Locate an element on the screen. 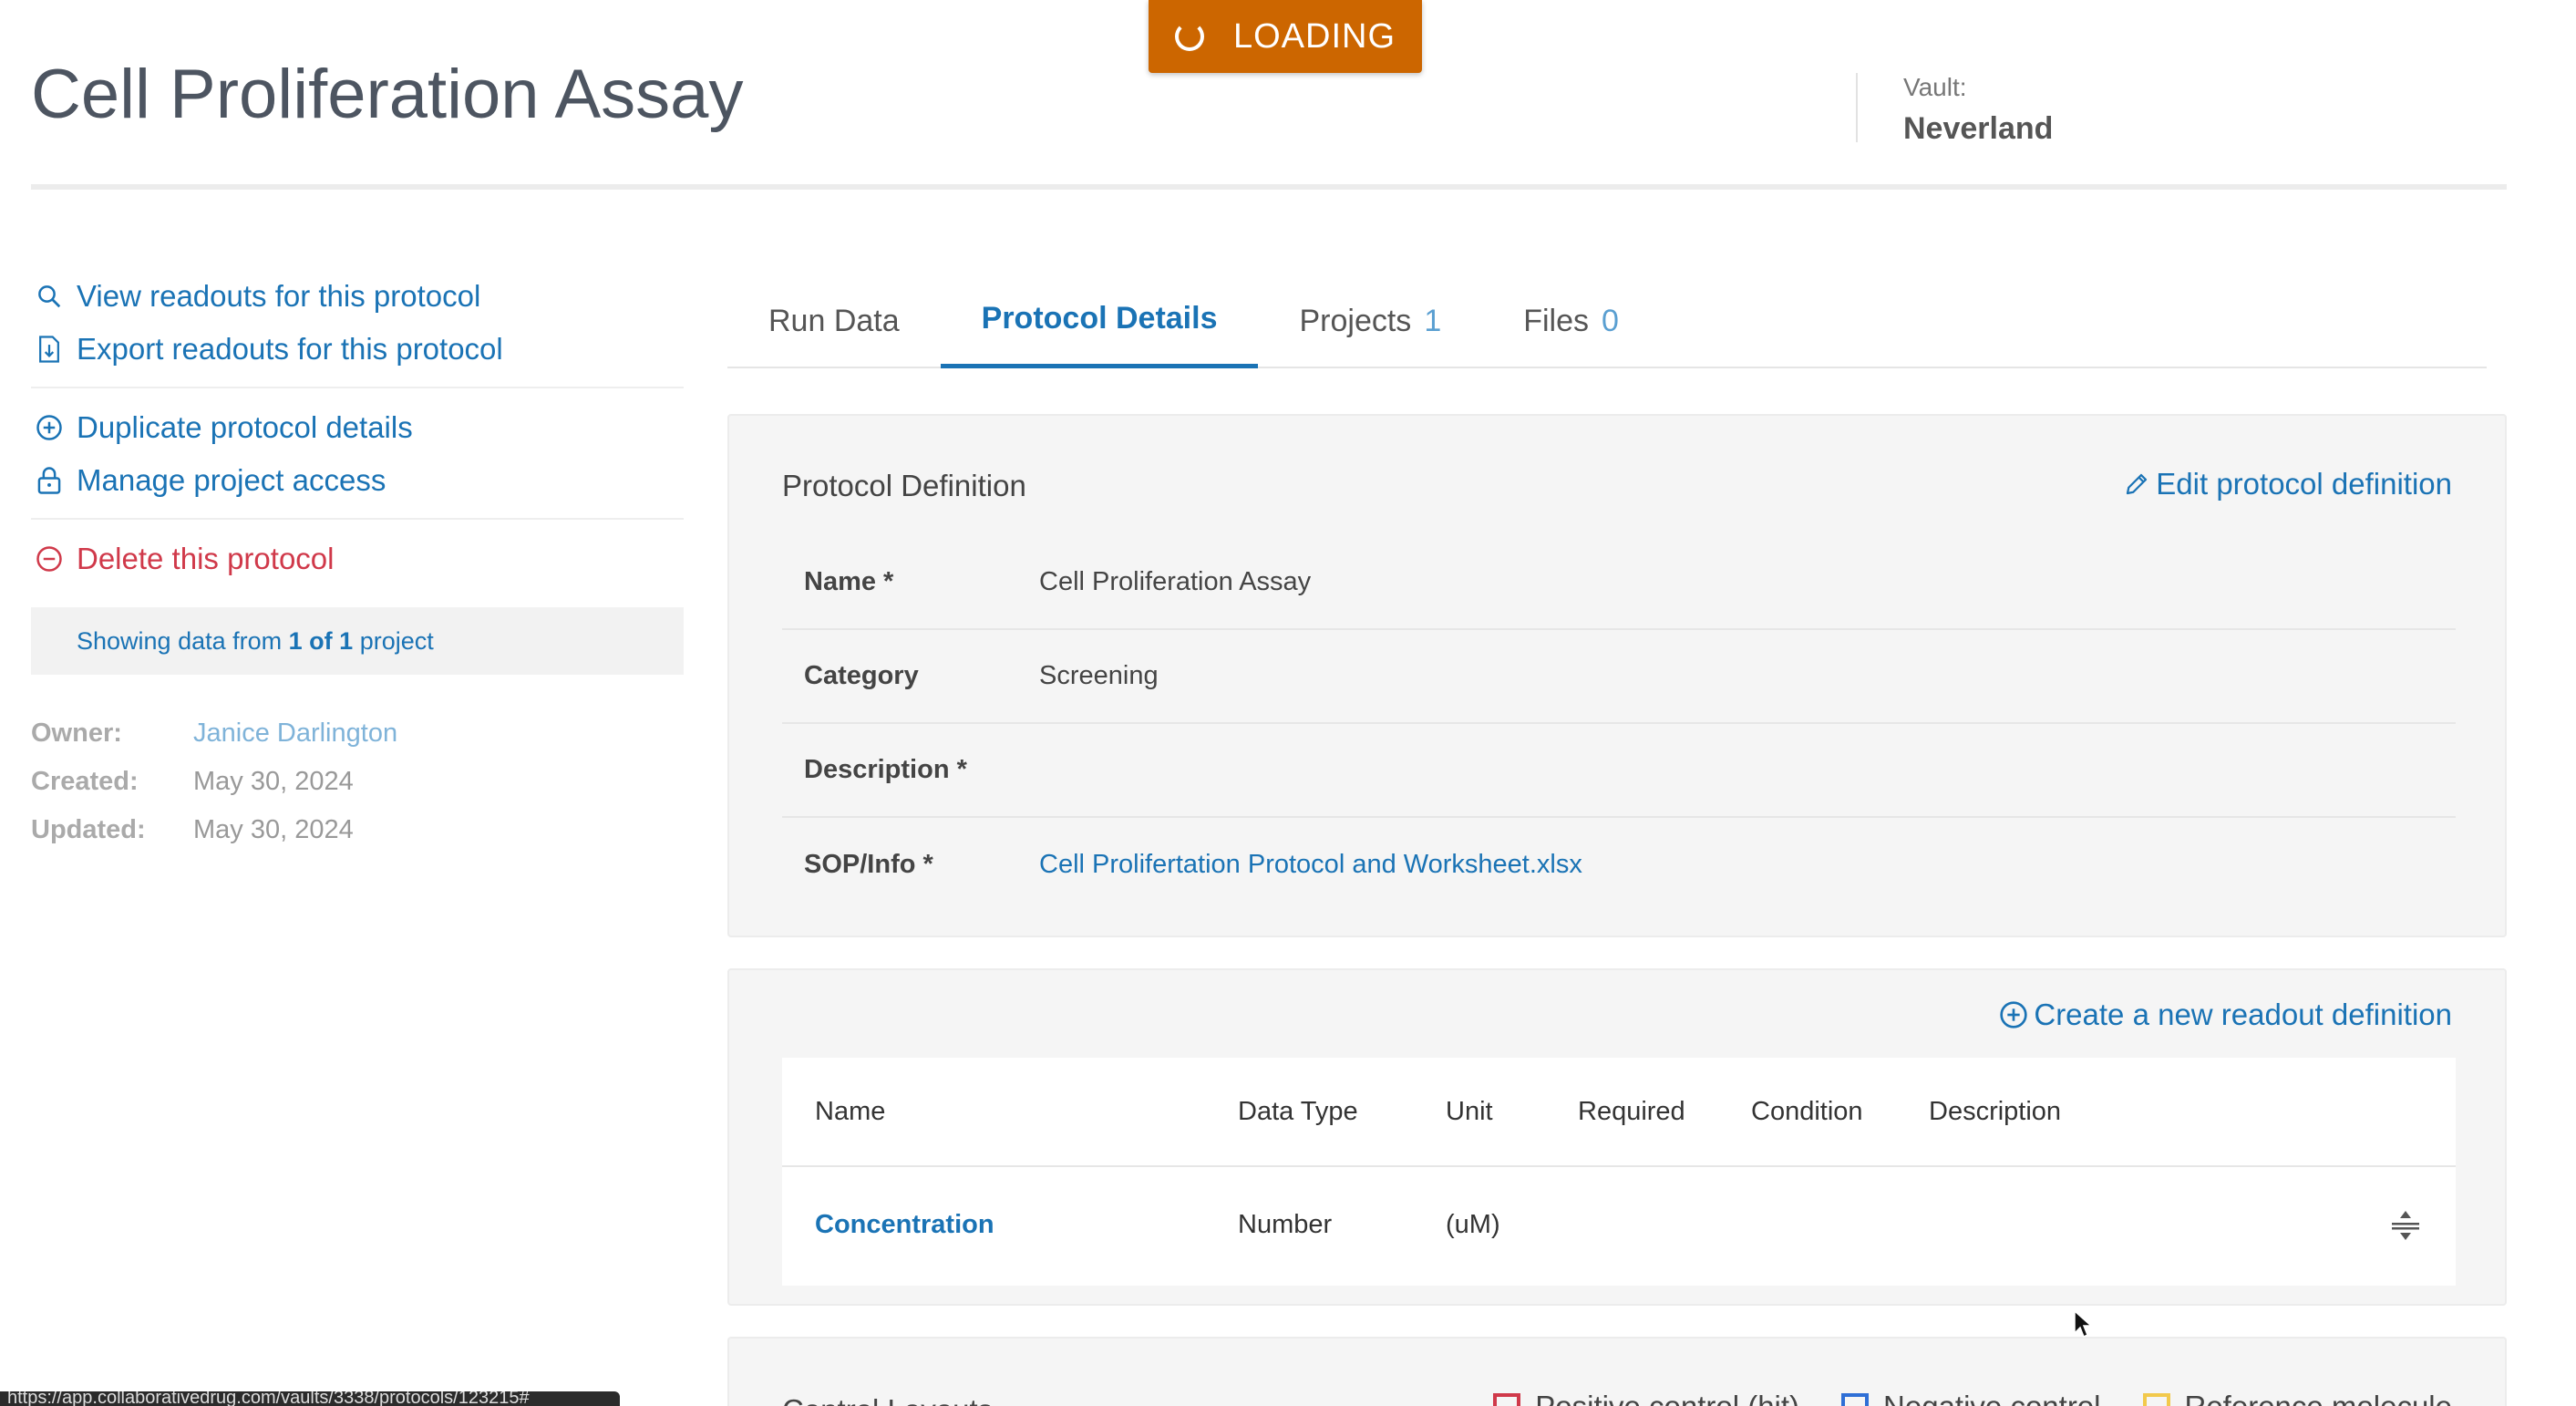 The image size is (2576, 1406). view-readouts-link: View readouts for this protocol is located at coordinates (357, 296).